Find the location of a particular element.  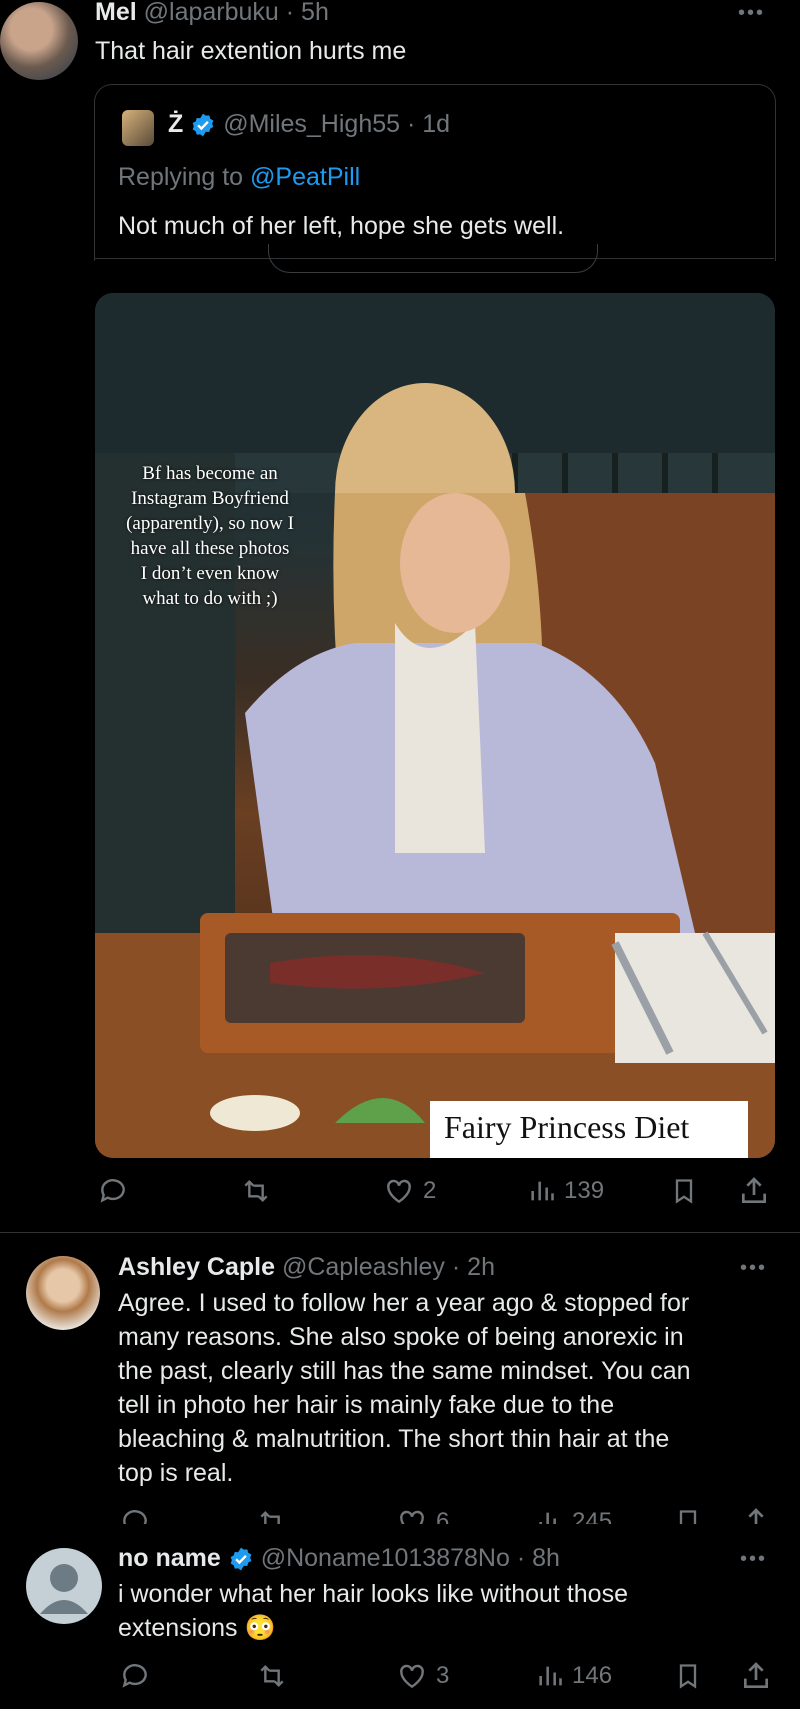

views-button: 139 is located at coordinates (566, 1191).